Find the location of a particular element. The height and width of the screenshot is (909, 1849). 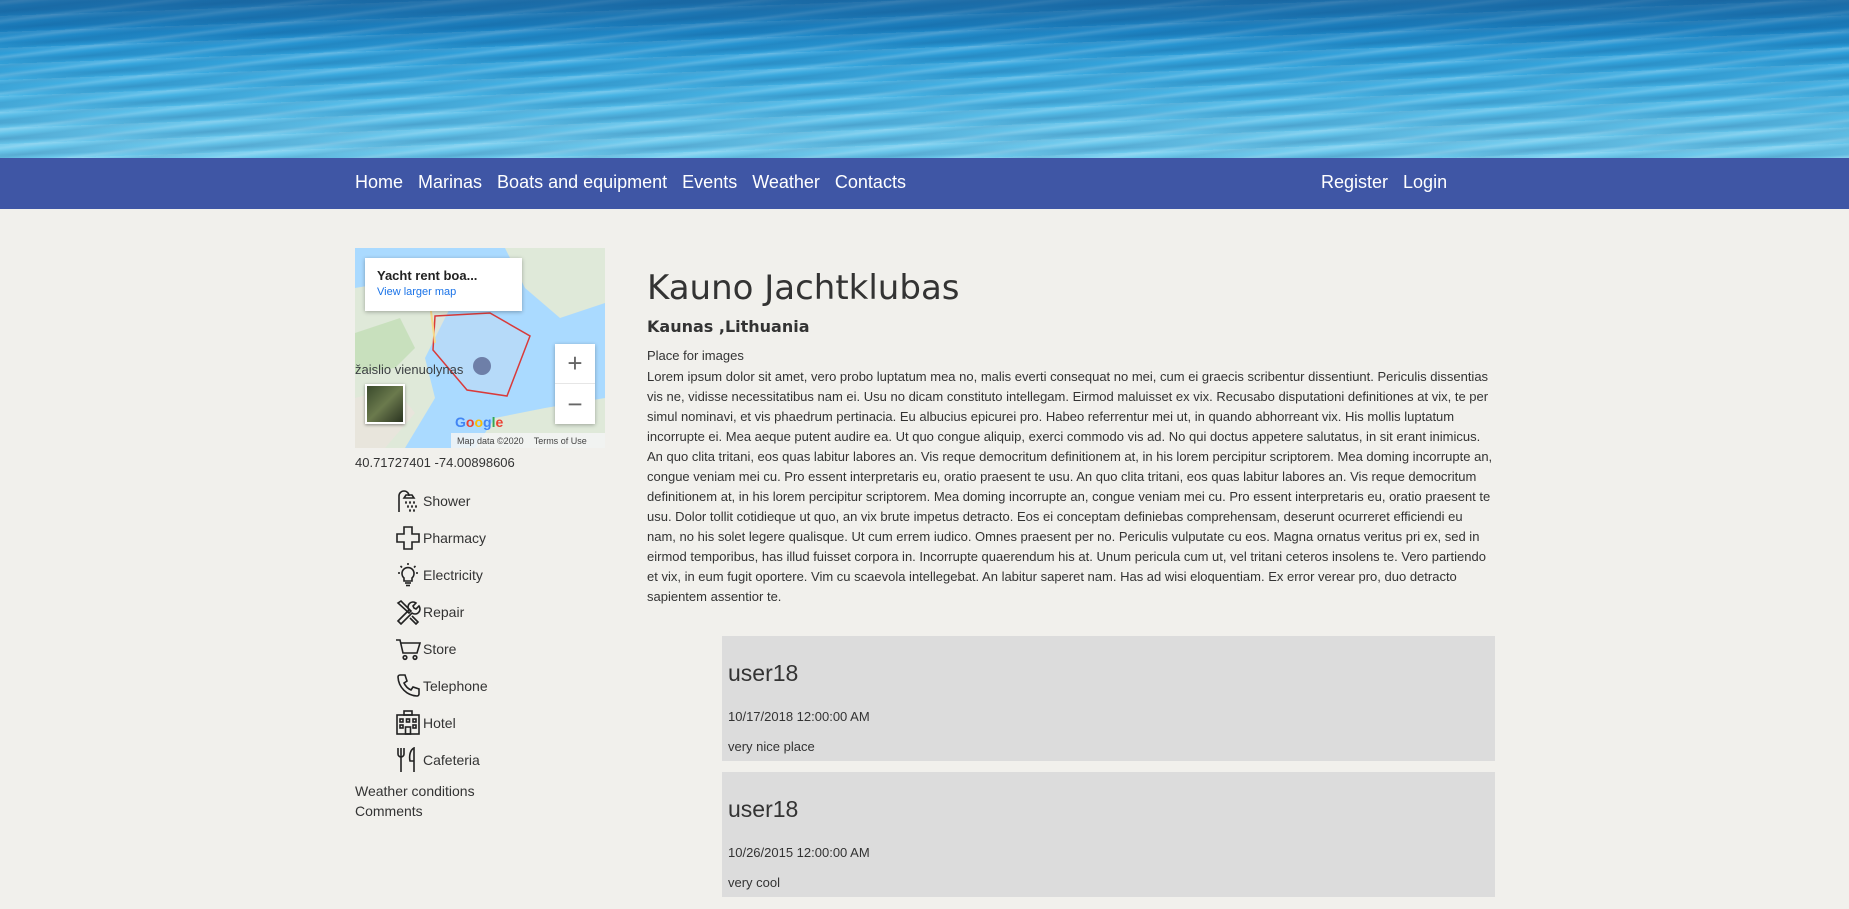

map-place-label: žaislio vienuolynas is located at coordinates (409, 369).